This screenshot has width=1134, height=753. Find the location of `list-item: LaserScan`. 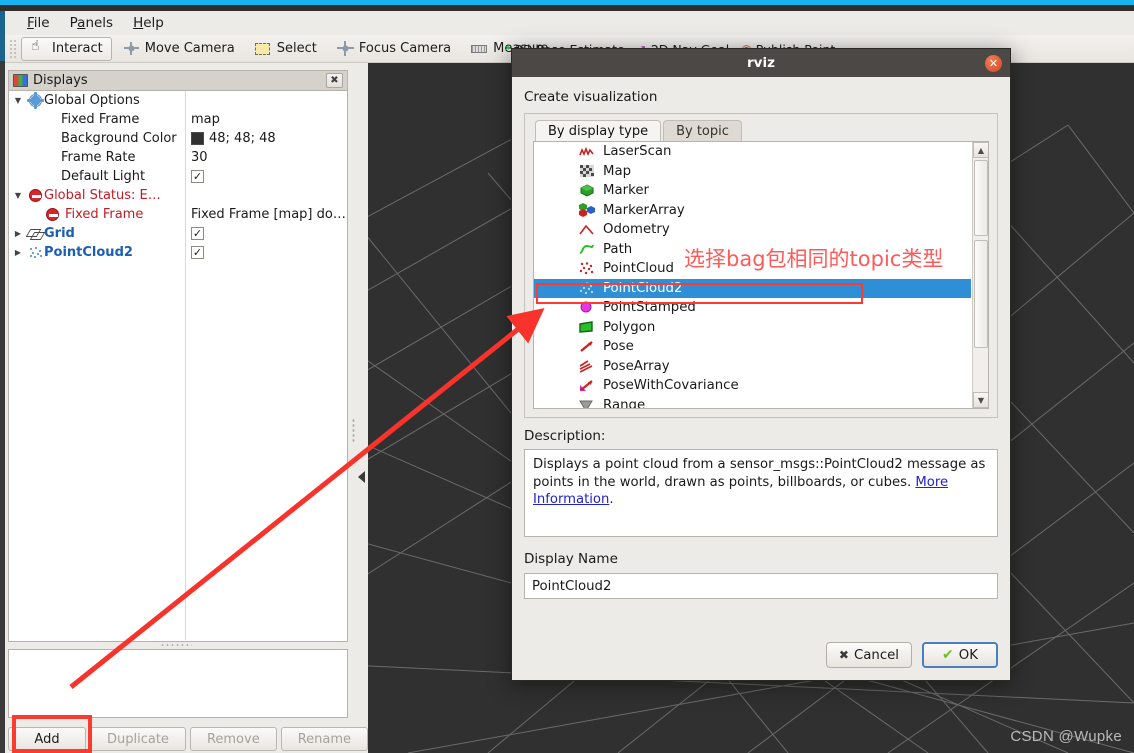

list-item: LaserScan is located at coordinates (752, 152).